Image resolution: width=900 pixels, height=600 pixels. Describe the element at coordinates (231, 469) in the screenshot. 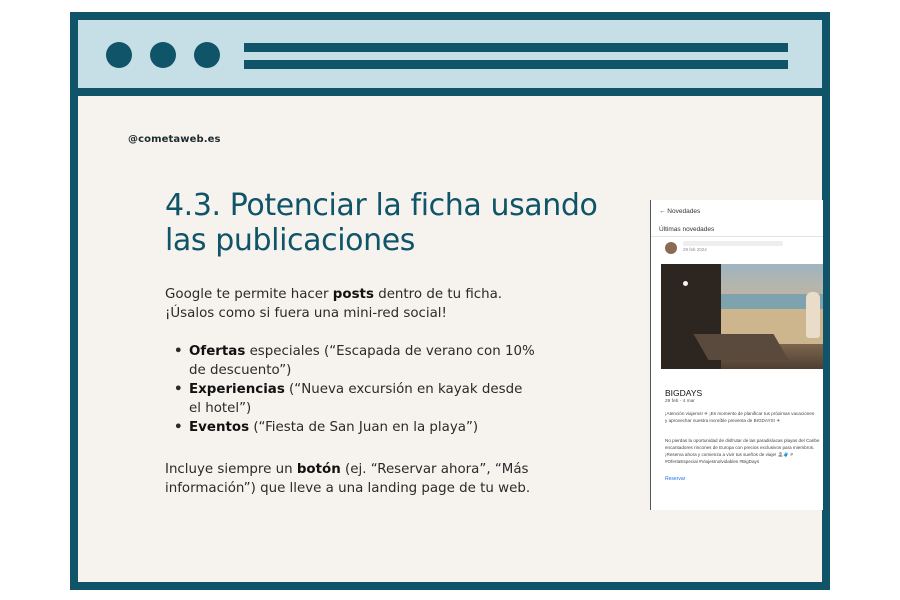

I see `outro-text: Incluye siempre un` at that location.